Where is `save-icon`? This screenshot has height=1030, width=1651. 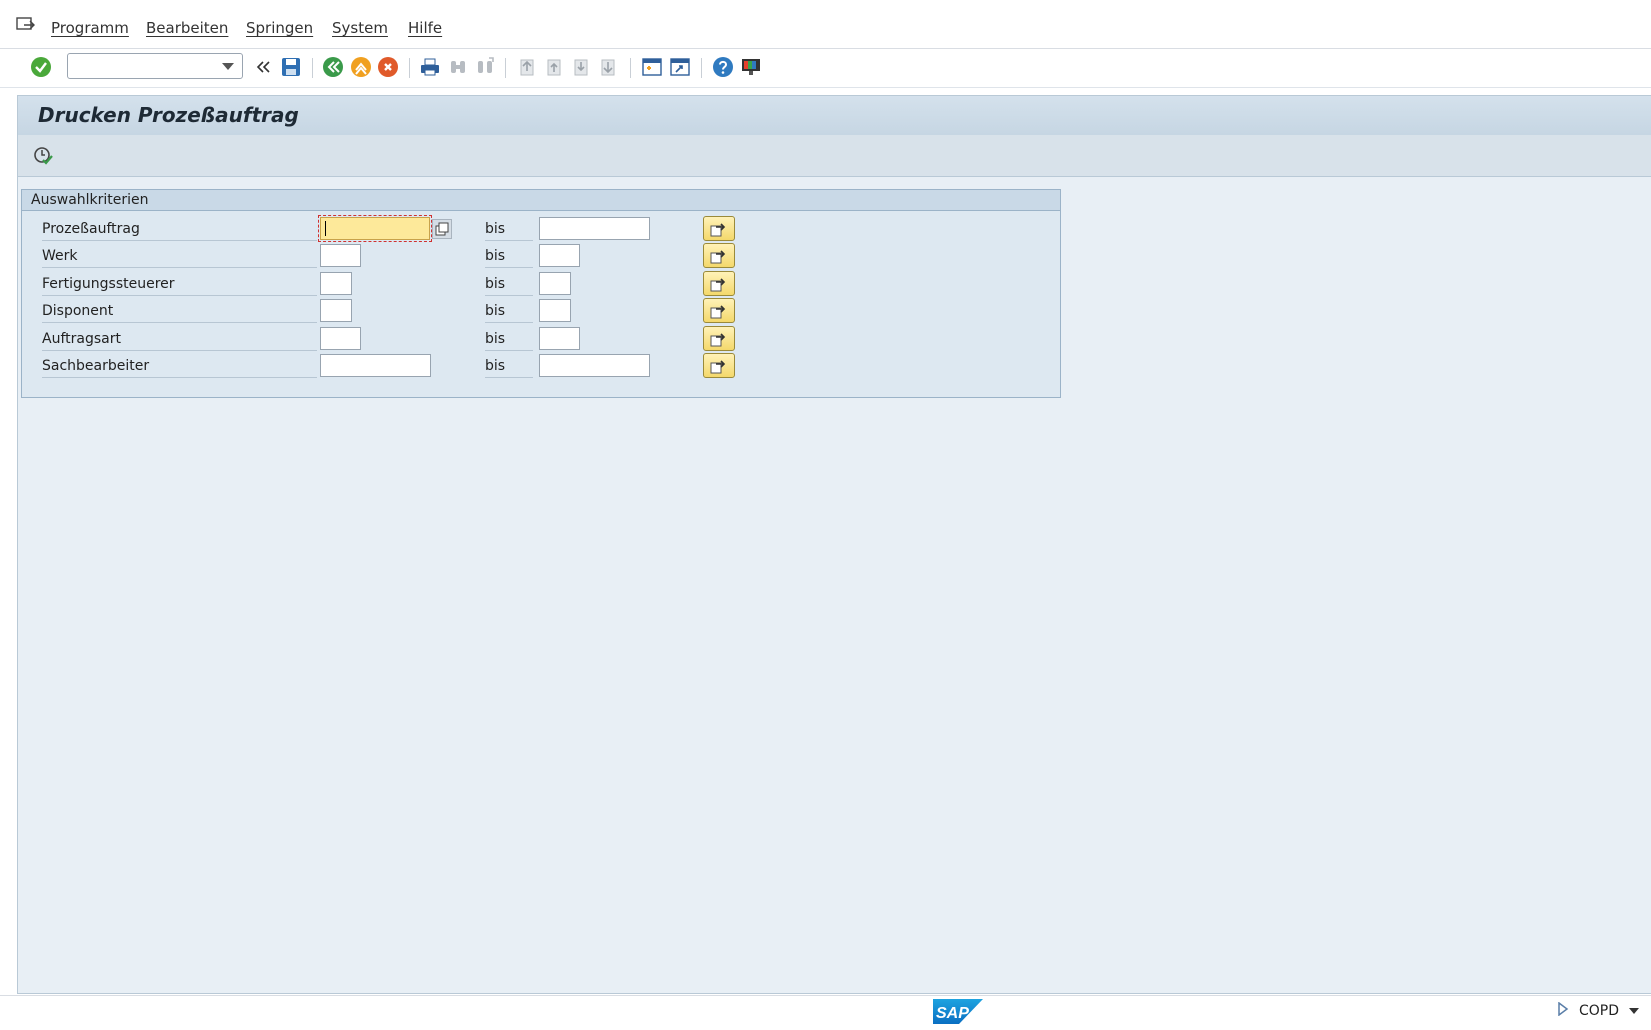
save-icon is located at coordinates (291, 67).